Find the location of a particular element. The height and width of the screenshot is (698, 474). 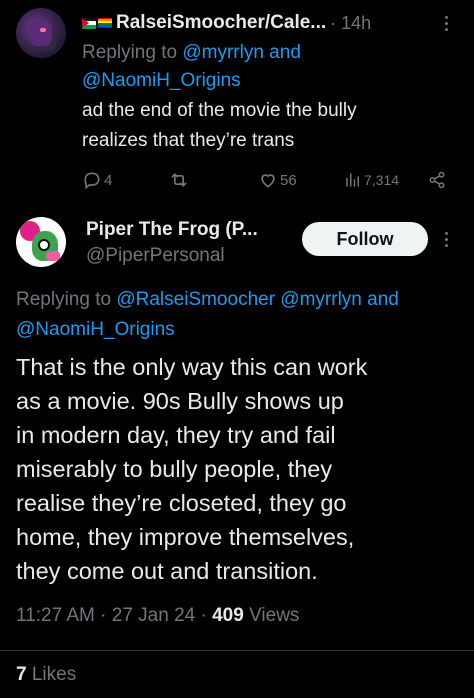

likes-count: 7 is located at coordinates (21, 674).